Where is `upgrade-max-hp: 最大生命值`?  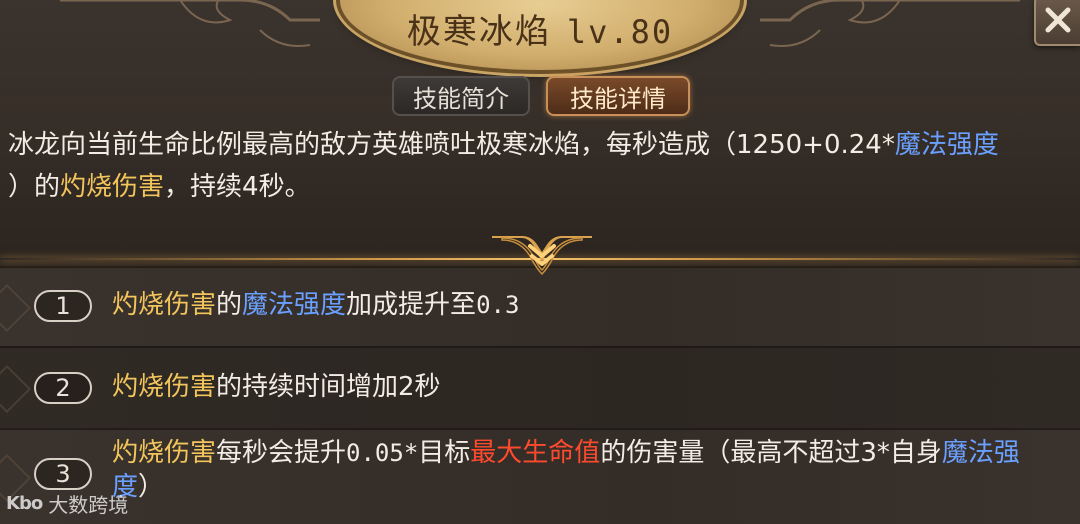 upgrade-max-hp: 最大生命值 is located at coordinates (535, 453).